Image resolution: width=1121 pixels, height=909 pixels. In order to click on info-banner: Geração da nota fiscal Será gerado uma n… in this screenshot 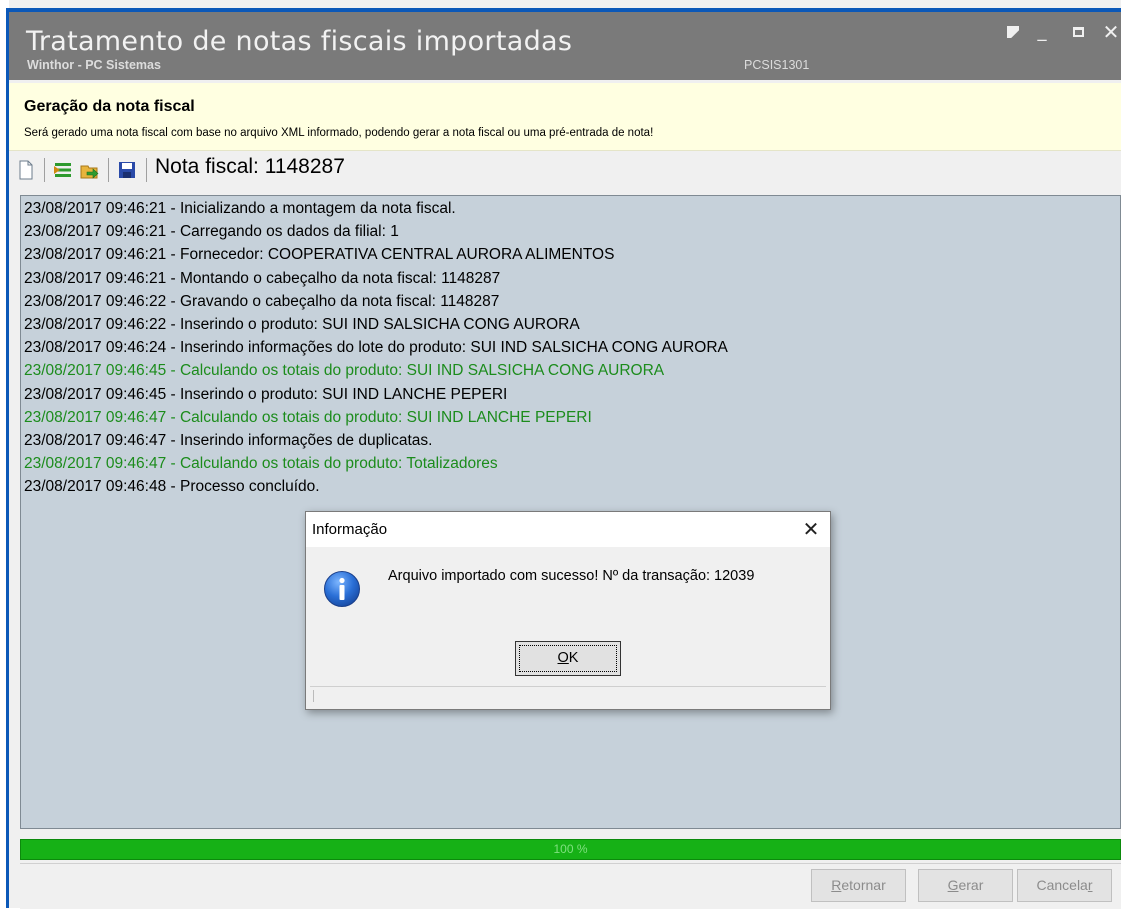, I will do `click(565, 117)`.